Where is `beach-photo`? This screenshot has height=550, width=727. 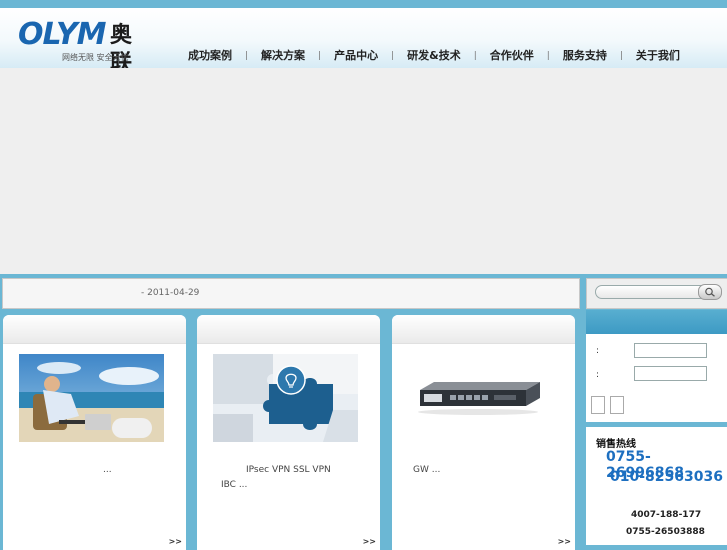 beach-photo is located at coordinates (91, 398).